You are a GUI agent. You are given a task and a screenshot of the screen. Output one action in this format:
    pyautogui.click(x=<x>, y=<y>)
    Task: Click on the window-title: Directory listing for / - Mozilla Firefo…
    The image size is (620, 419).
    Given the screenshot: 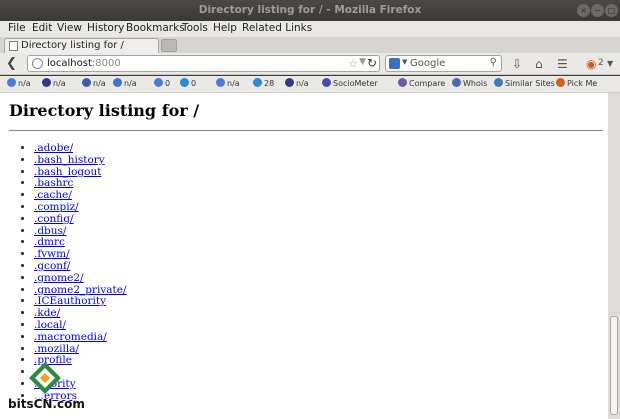 What is the action you would take?
    pyautogui.click(x=310, y=10)
    